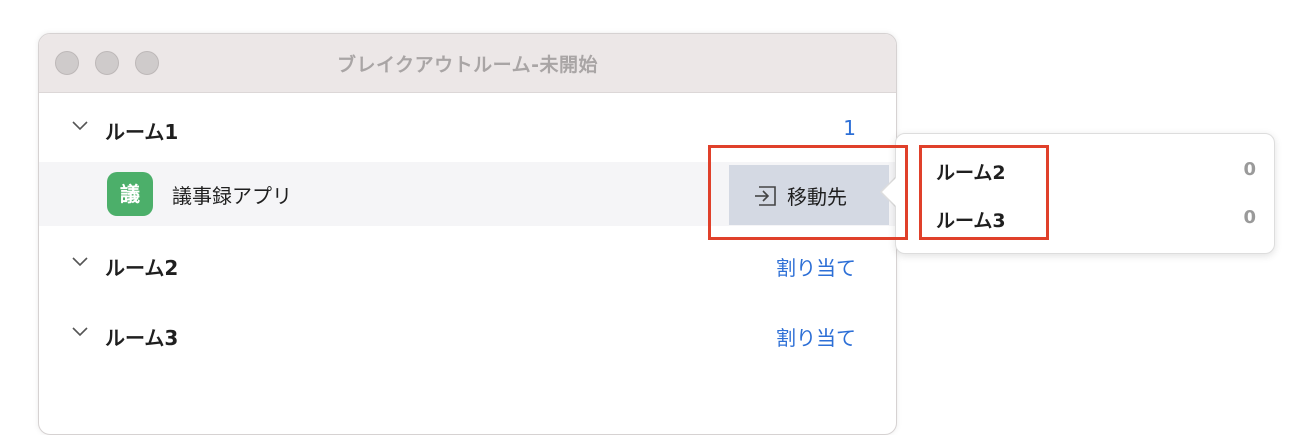  Describe the element at coordinates (142, 338) in the screenshot. I see `room-name: ルーム3` at that location.